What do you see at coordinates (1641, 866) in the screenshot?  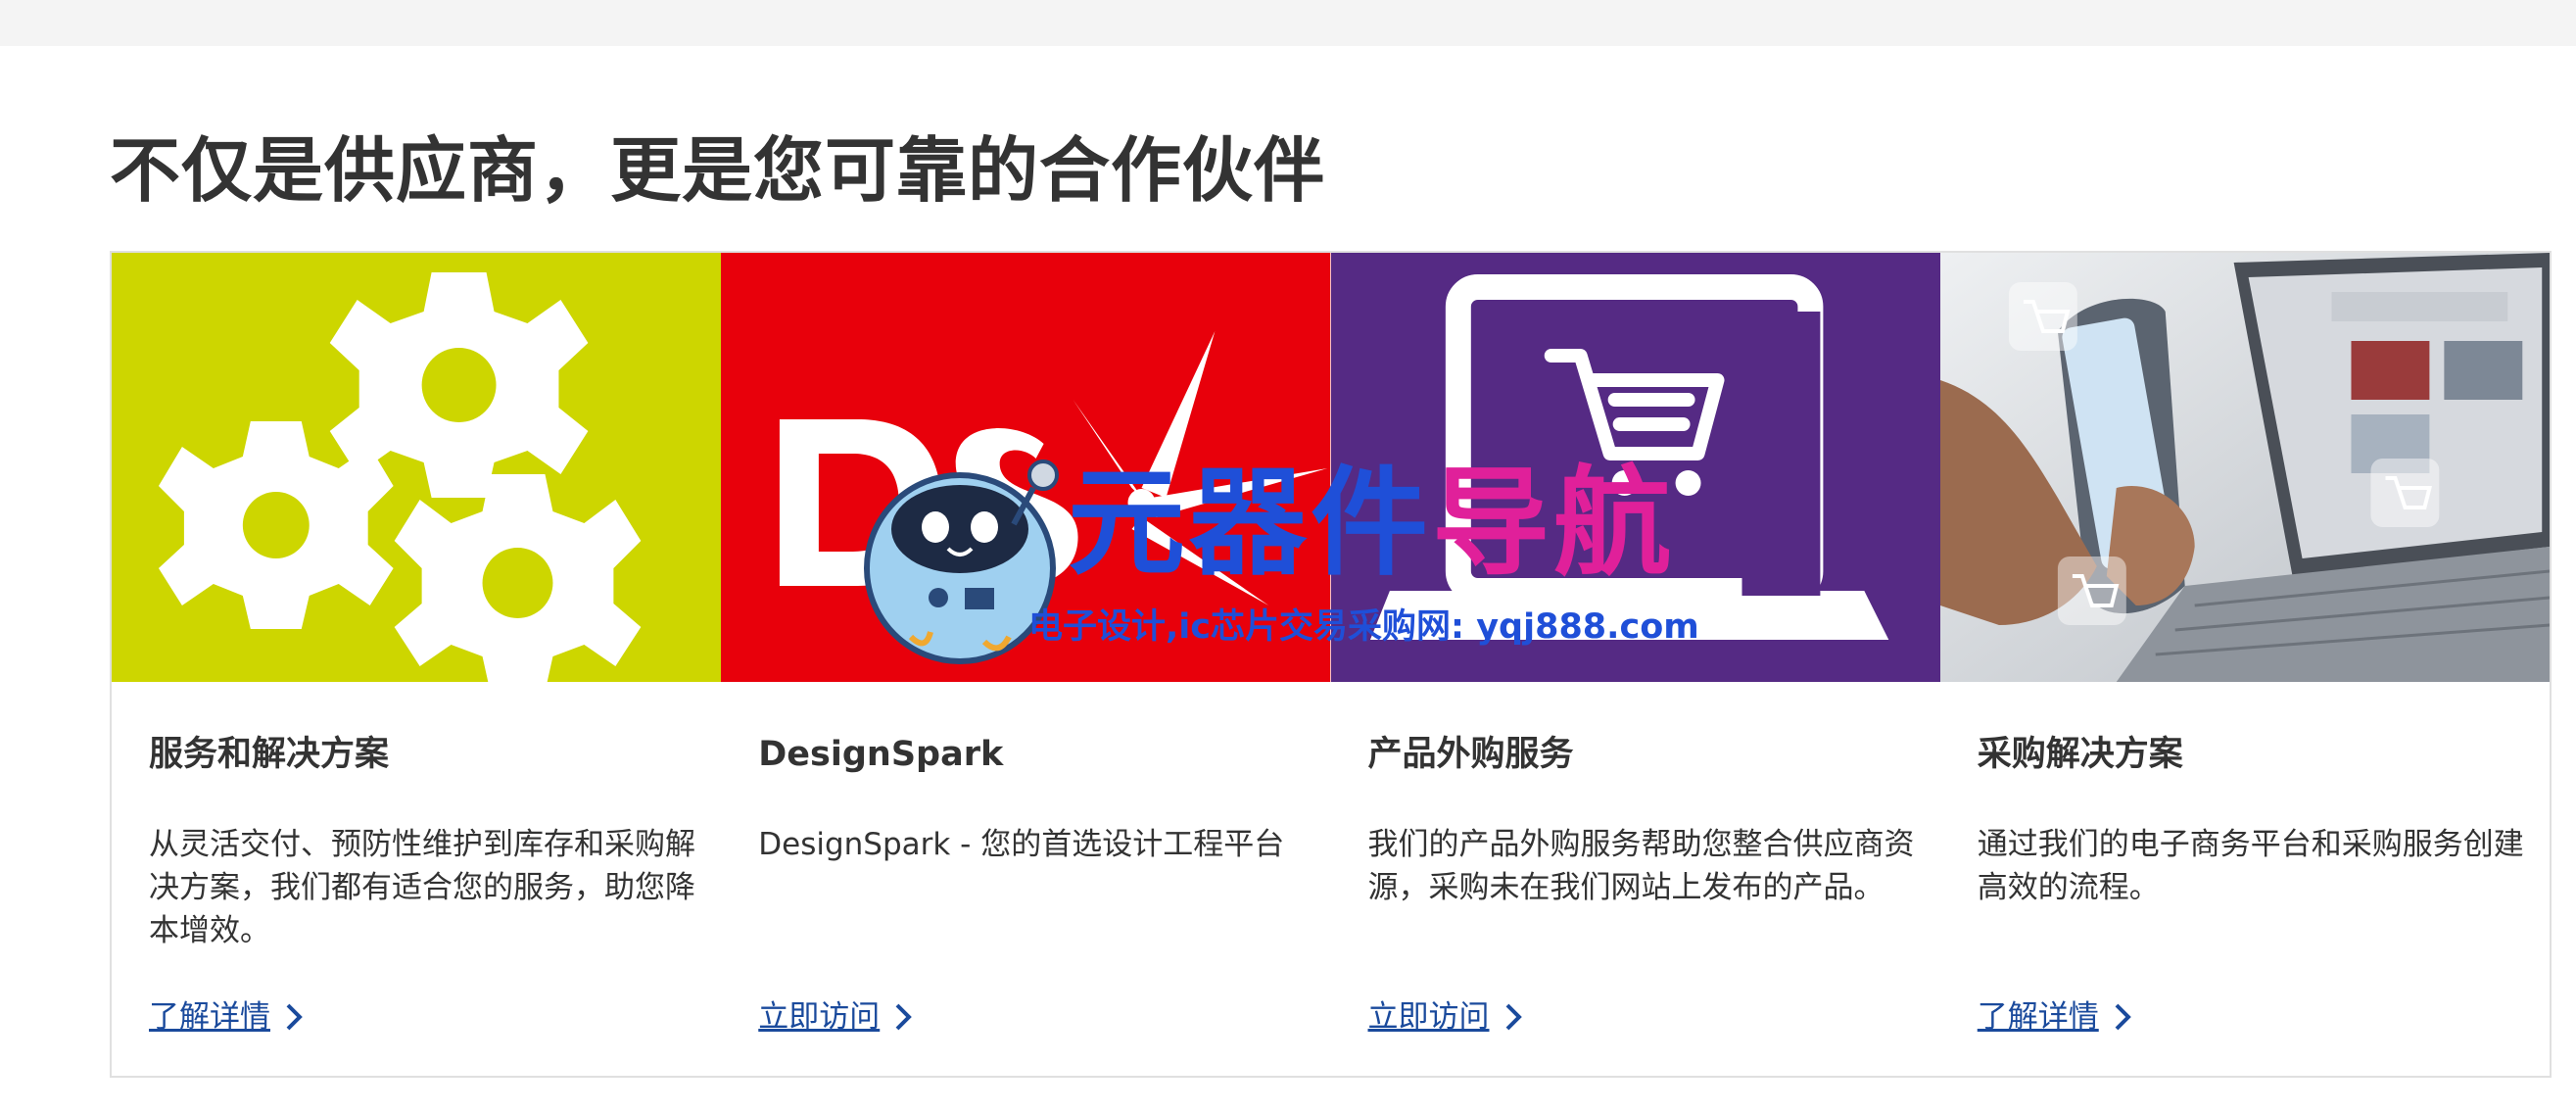 I see `card-description: 我们的产品外购服务帮助您整合供应商资源，采购未在我们网站上发布的产品。` at bounding box center [1641, 866].